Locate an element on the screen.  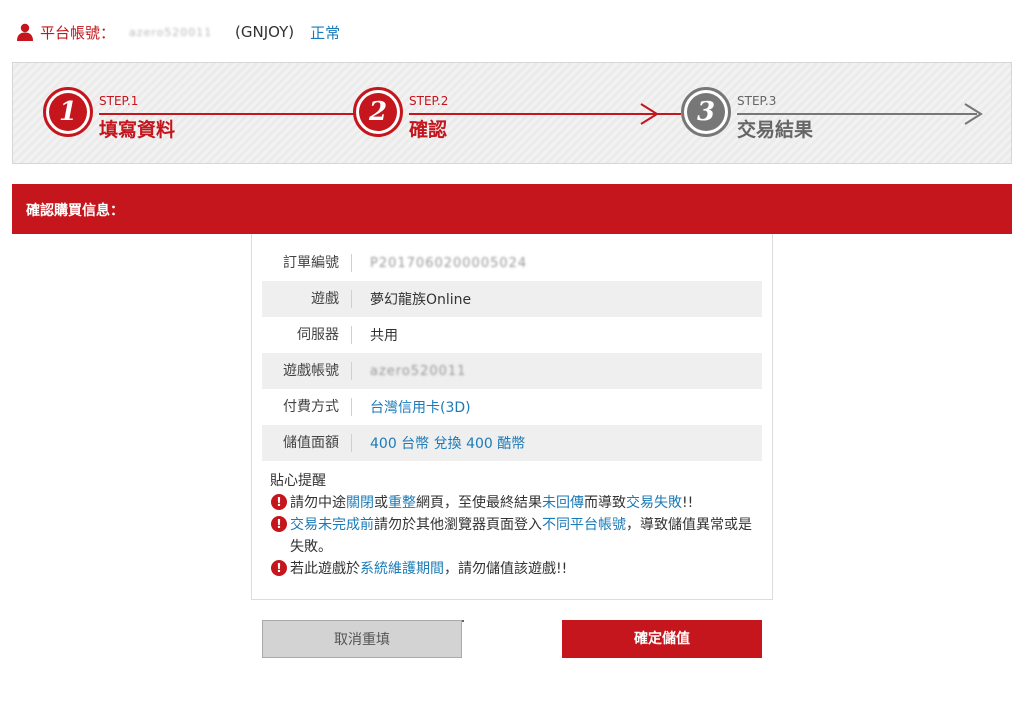
payment-method-row: 付費方式 台灣信用卡(3D) is located at coordinates (512, 407).